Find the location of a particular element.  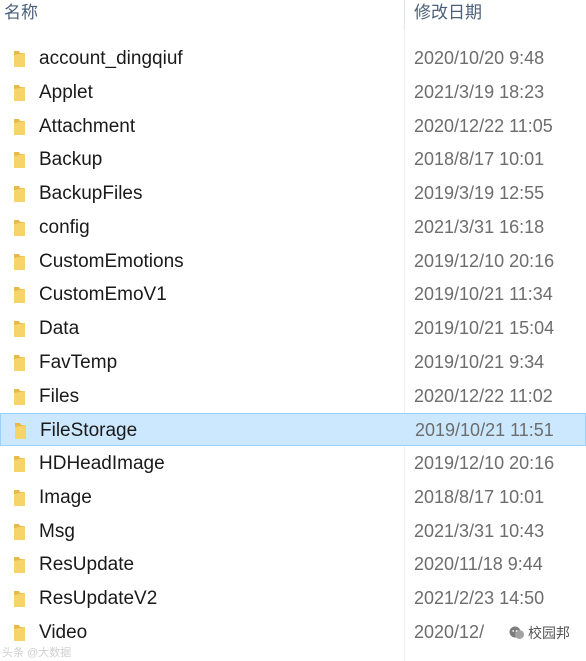

folder-row: FileStorage 2019/10/21 11:51 is located at coordinates (293, 430).